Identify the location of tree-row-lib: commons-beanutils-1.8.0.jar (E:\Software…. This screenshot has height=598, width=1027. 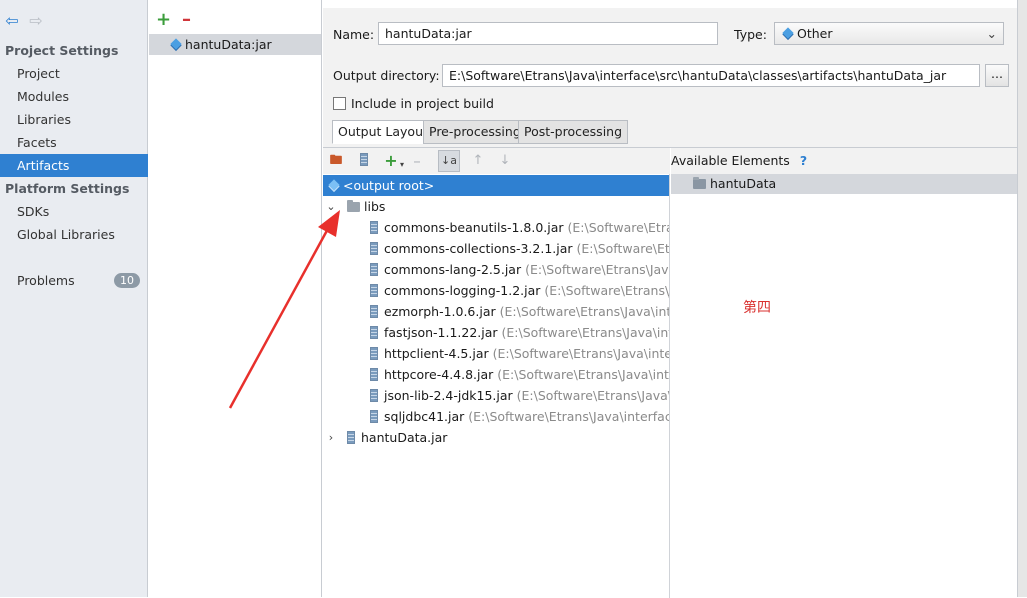
(496, 227).